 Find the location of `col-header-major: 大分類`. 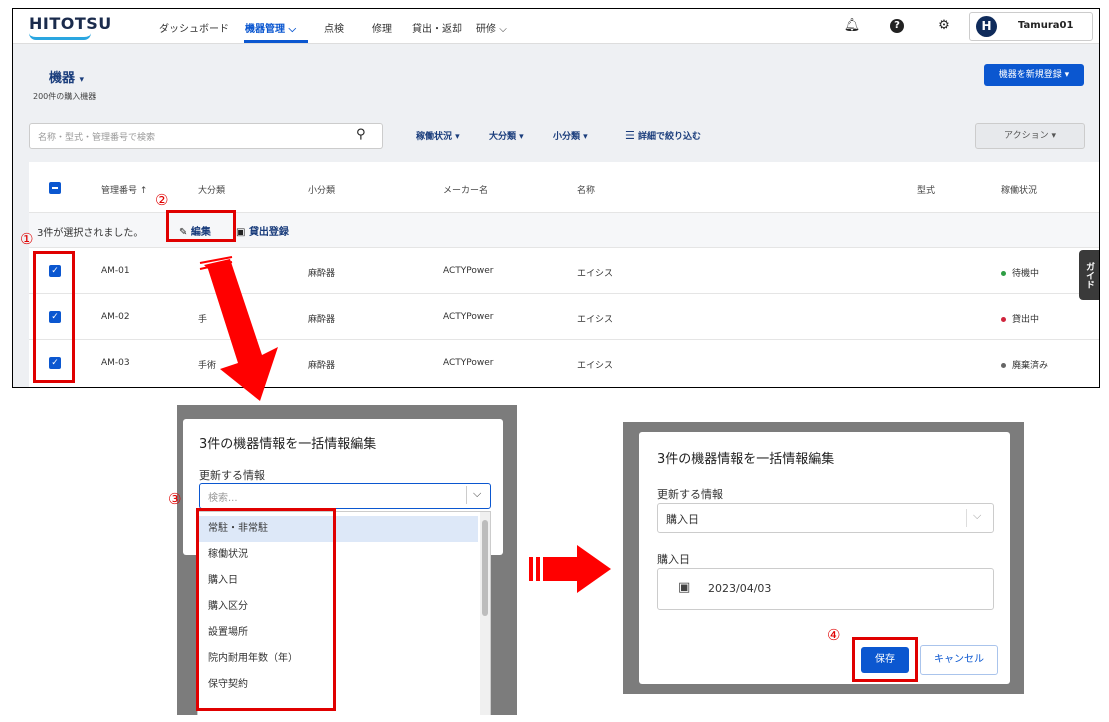

col-header-major: 大分類 is located at coordinates (211, 189).